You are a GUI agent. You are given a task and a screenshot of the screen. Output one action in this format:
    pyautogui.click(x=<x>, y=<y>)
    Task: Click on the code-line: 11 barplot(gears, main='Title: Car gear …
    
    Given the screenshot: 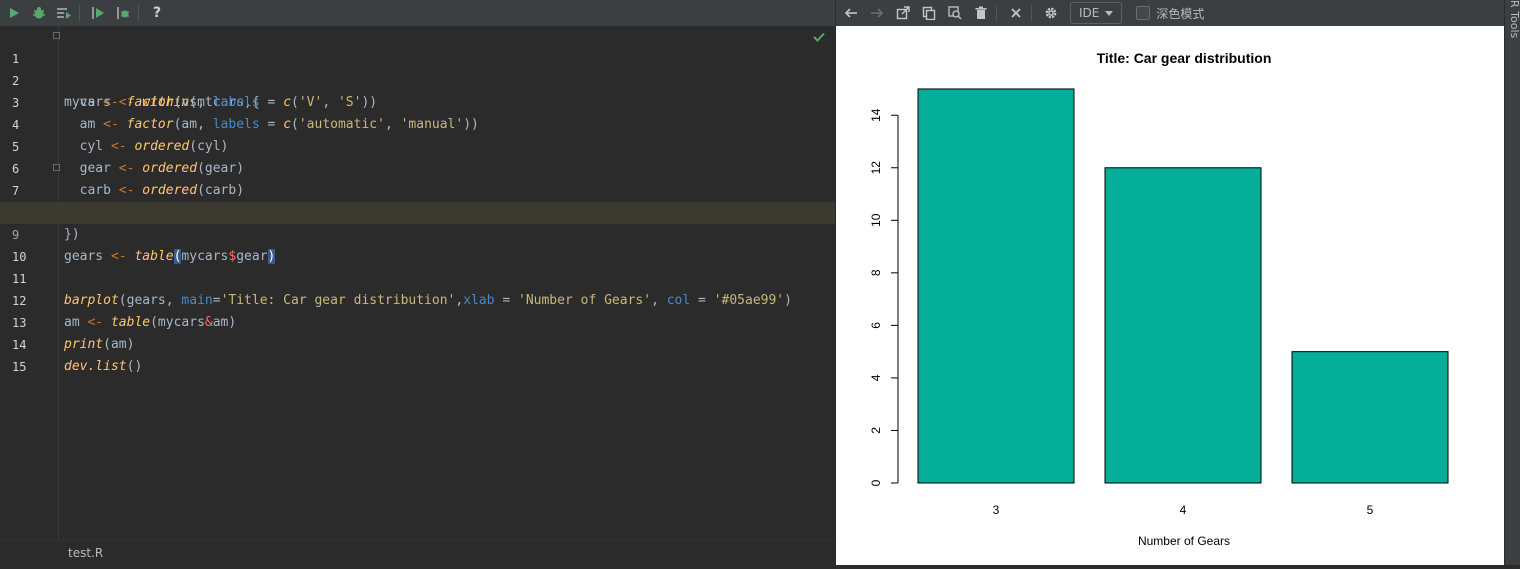 What is the action you would take?
    pyautogui.click(x=417, y=277)
    